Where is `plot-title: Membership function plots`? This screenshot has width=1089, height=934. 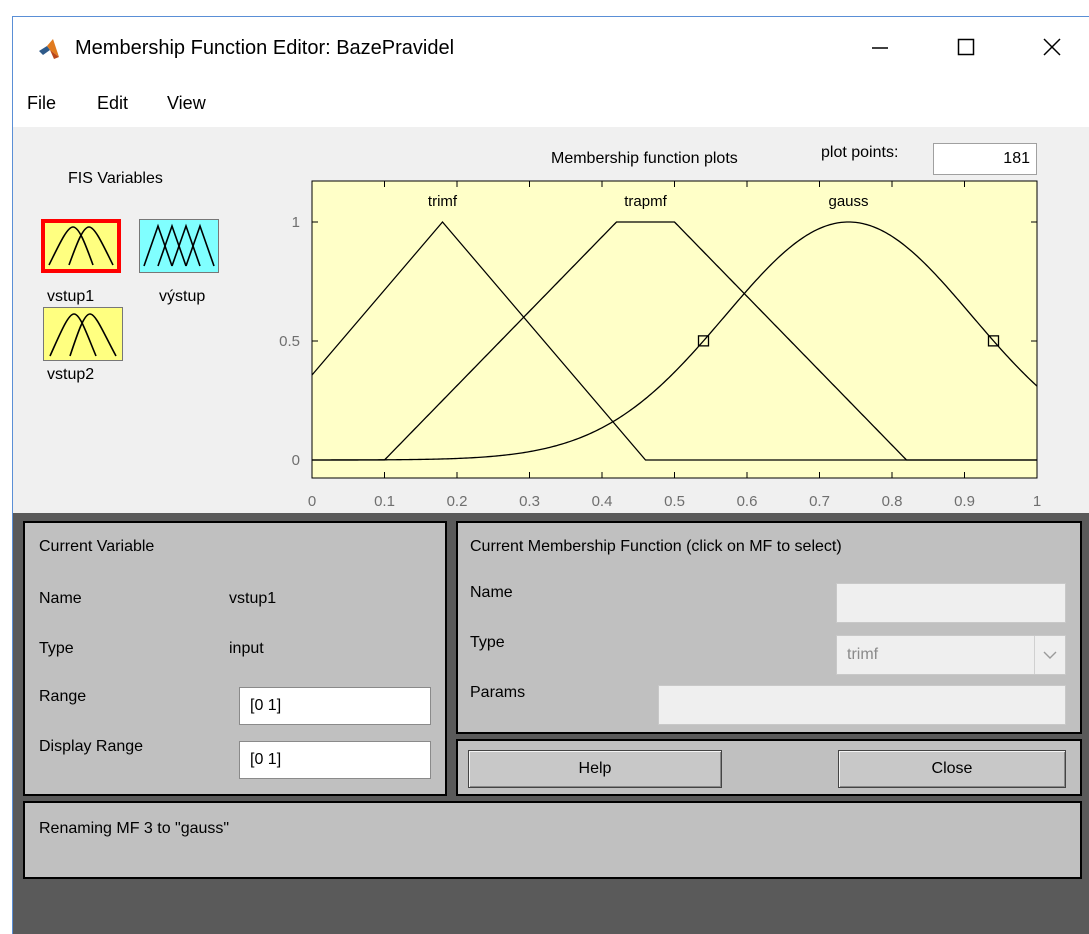 plot-title: Membership function plots is located at coordinates (644, 158).